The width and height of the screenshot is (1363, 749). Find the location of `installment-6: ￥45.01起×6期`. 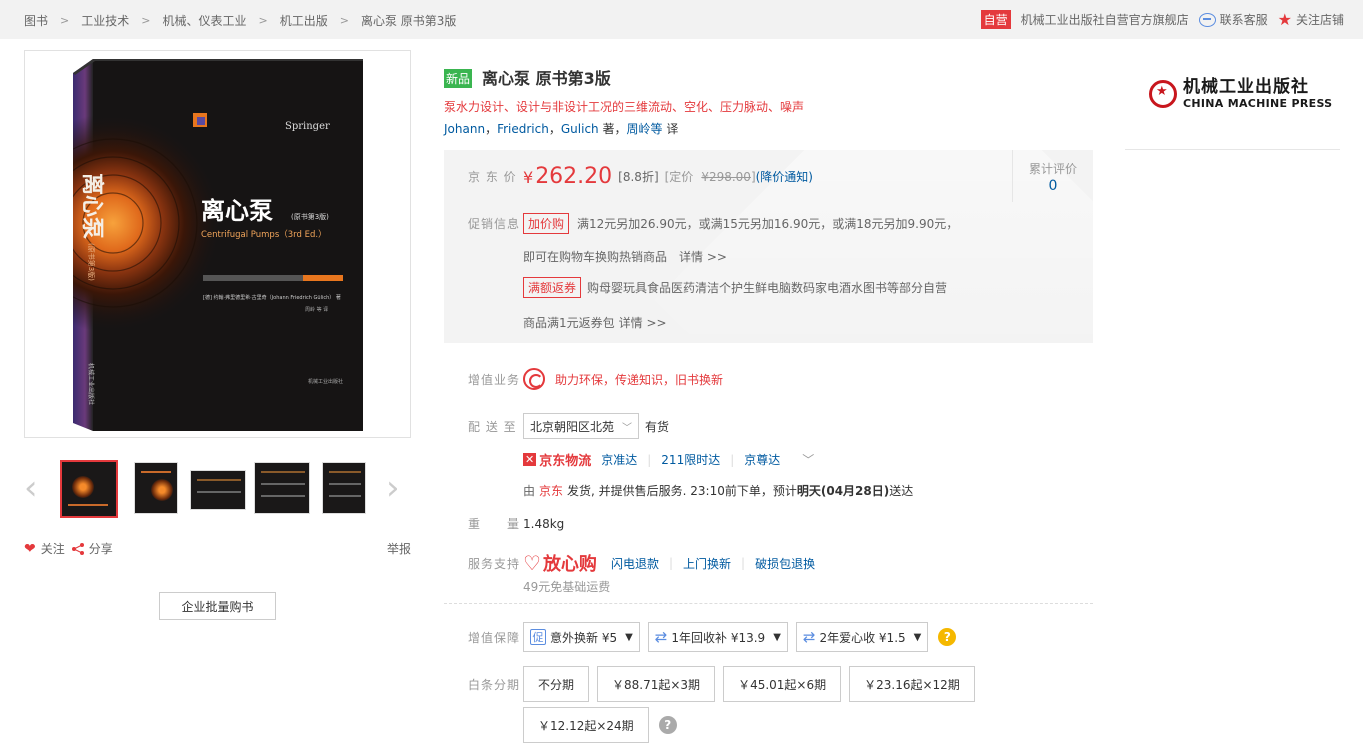

installment-6: ￥45.01起×6期 is located at coordinates (782, 684).